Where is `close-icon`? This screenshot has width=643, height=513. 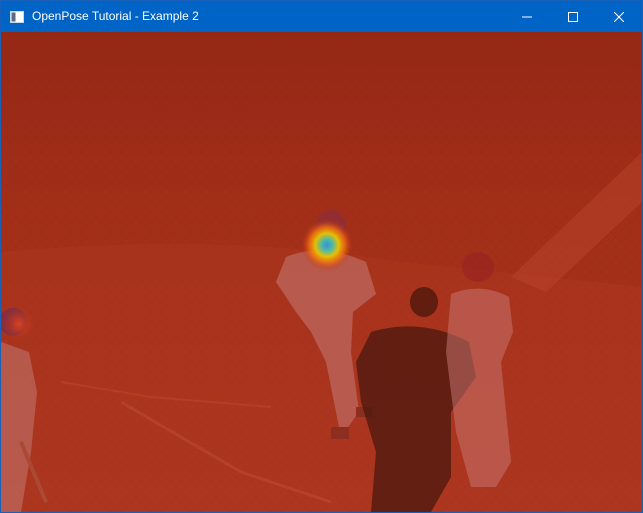
close-icon is located at coordinates (619, 16).